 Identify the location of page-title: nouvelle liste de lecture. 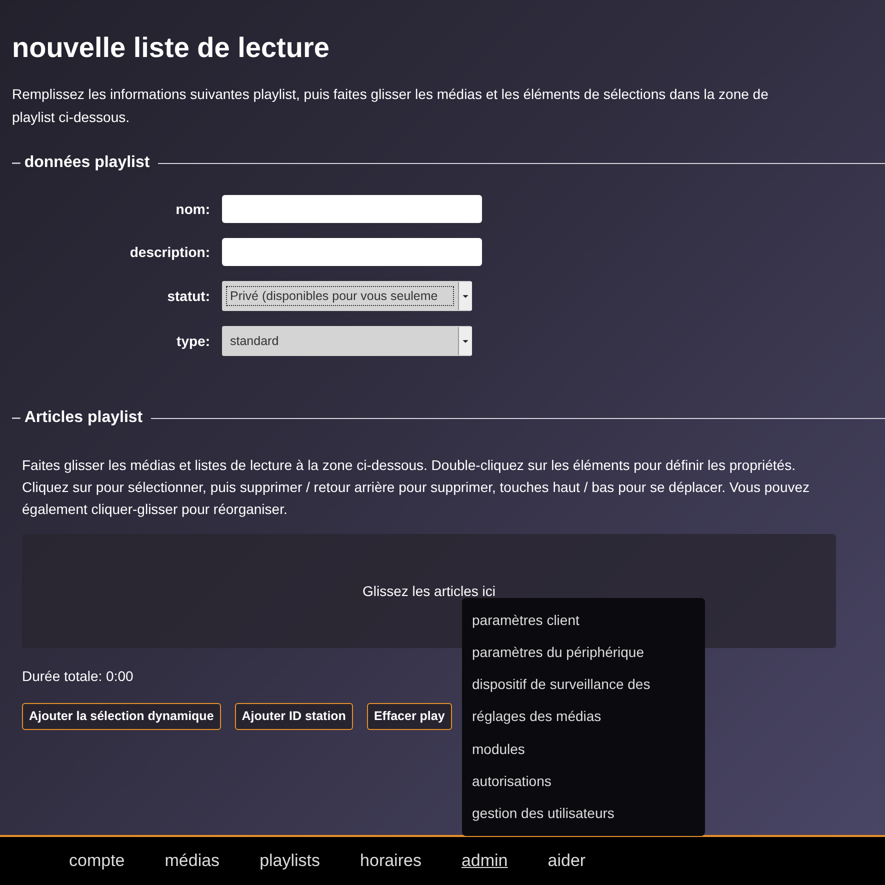
(171, 48).